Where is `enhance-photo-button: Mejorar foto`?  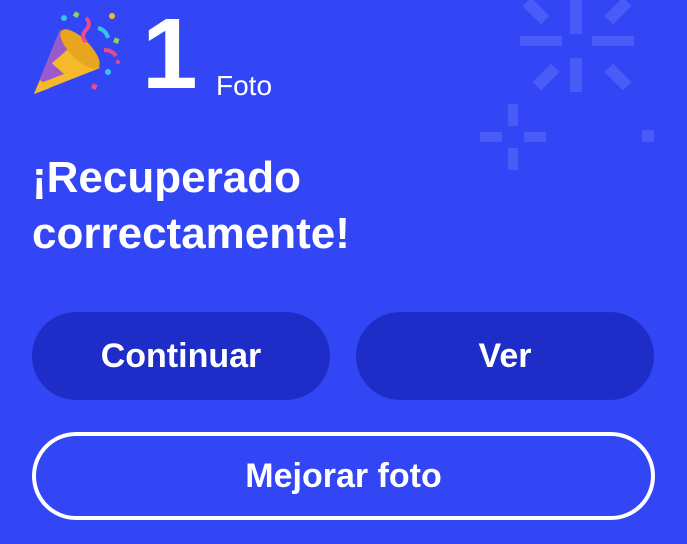 enhance-photo-button: Mejorar foto is located at coordinates (343, 476).